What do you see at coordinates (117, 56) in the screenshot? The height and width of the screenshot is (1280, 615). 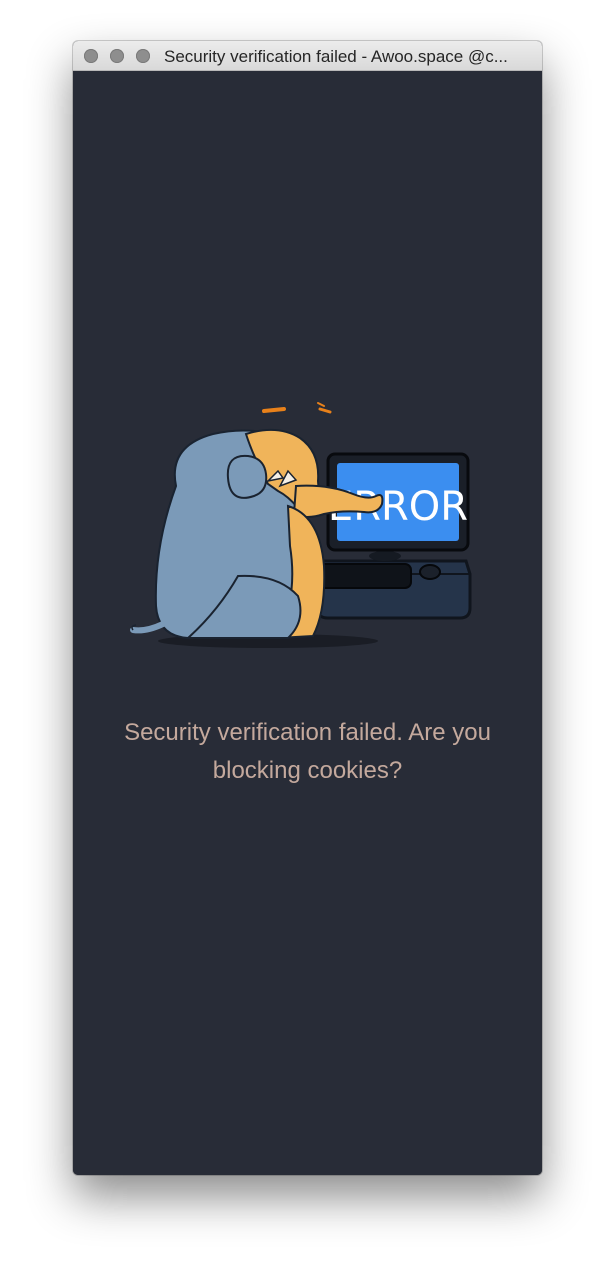 I see `minimize-window-button` at bounding box center [117, 56].